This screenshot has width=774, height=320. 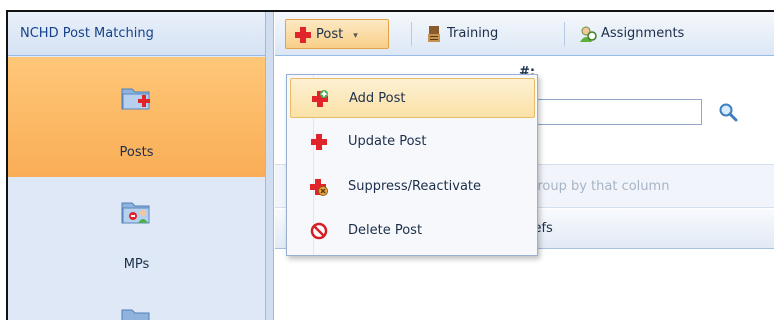 I want to click on menu-item-suppress-reactivate: Suppress/Reactivate, so click(x=412, y=187).